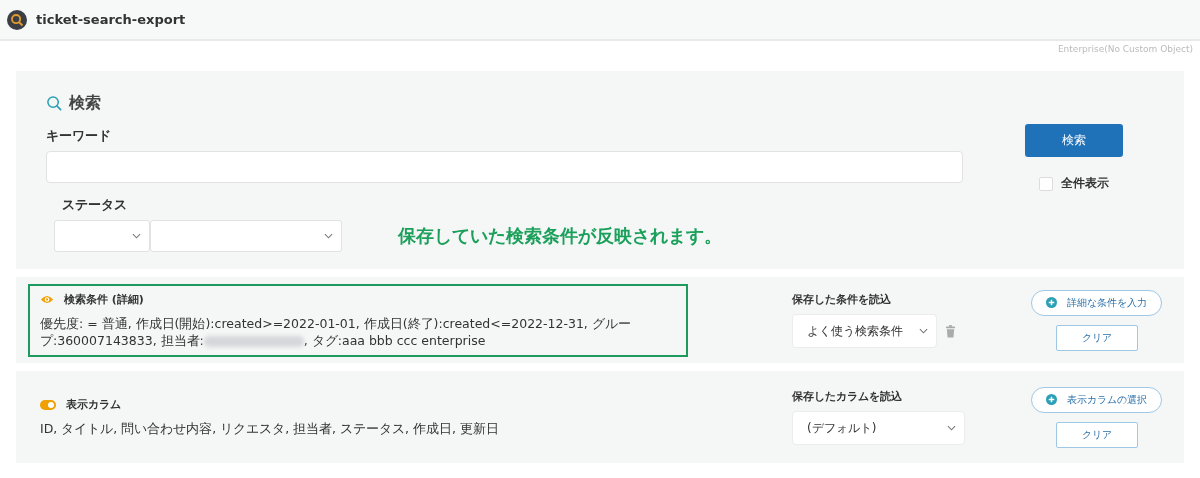 The height and width of the screenshot is (478, 1200). I want to click on columns-toggle, so click(48, 404).